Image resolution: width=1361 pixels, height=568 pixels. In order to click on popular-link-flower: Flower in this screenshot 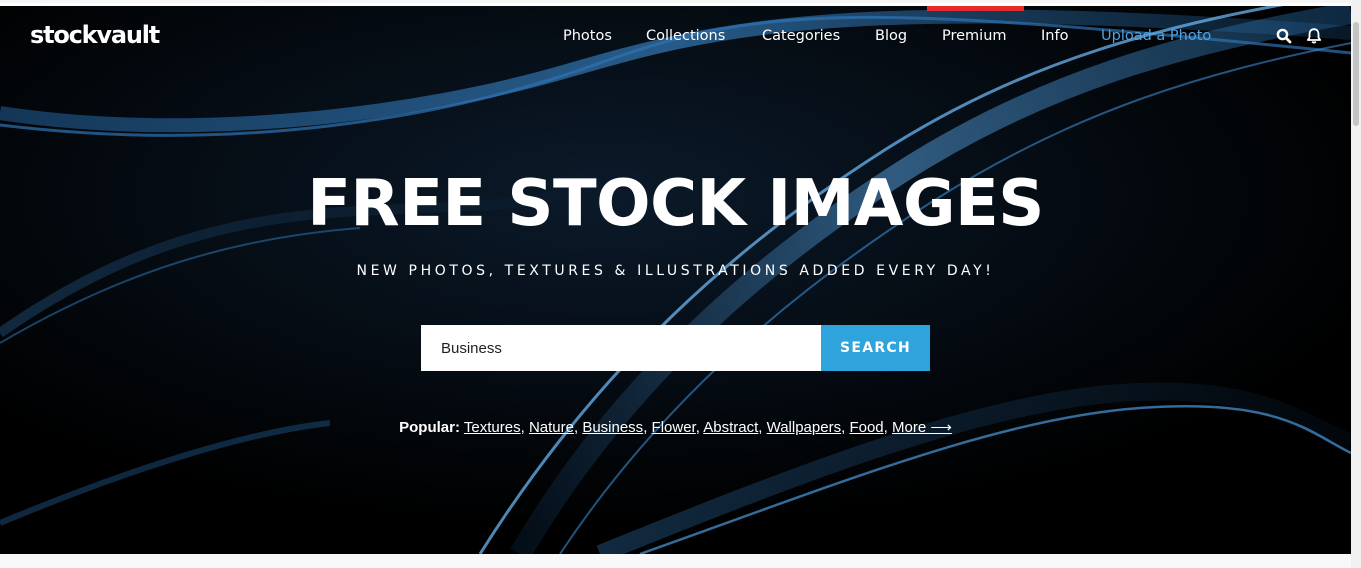, I will do `click(674, 427)`.